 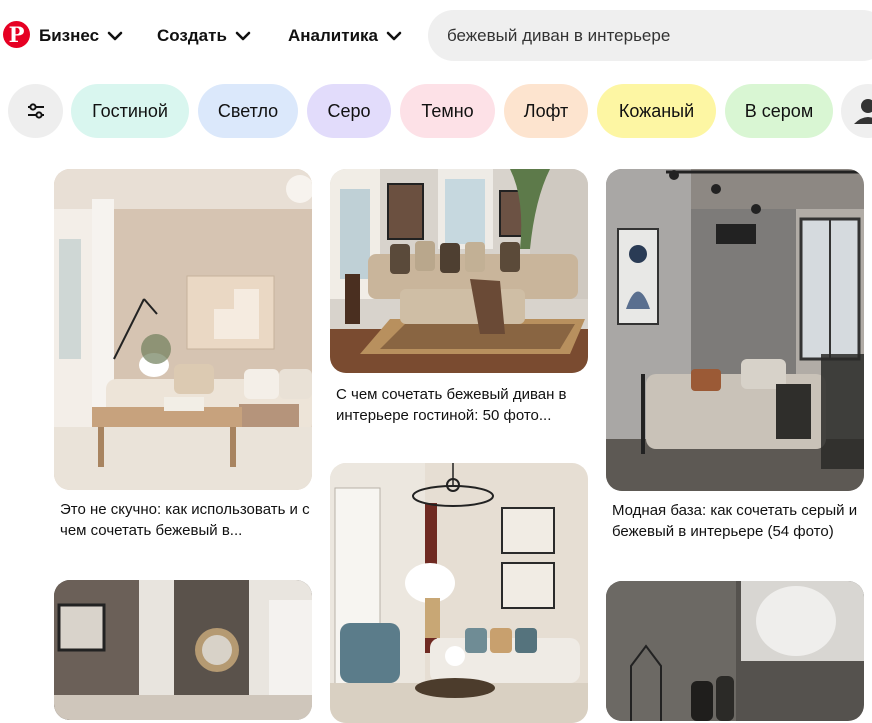 I want to click on user-silhouette-icon, so click(x=863, y=111).